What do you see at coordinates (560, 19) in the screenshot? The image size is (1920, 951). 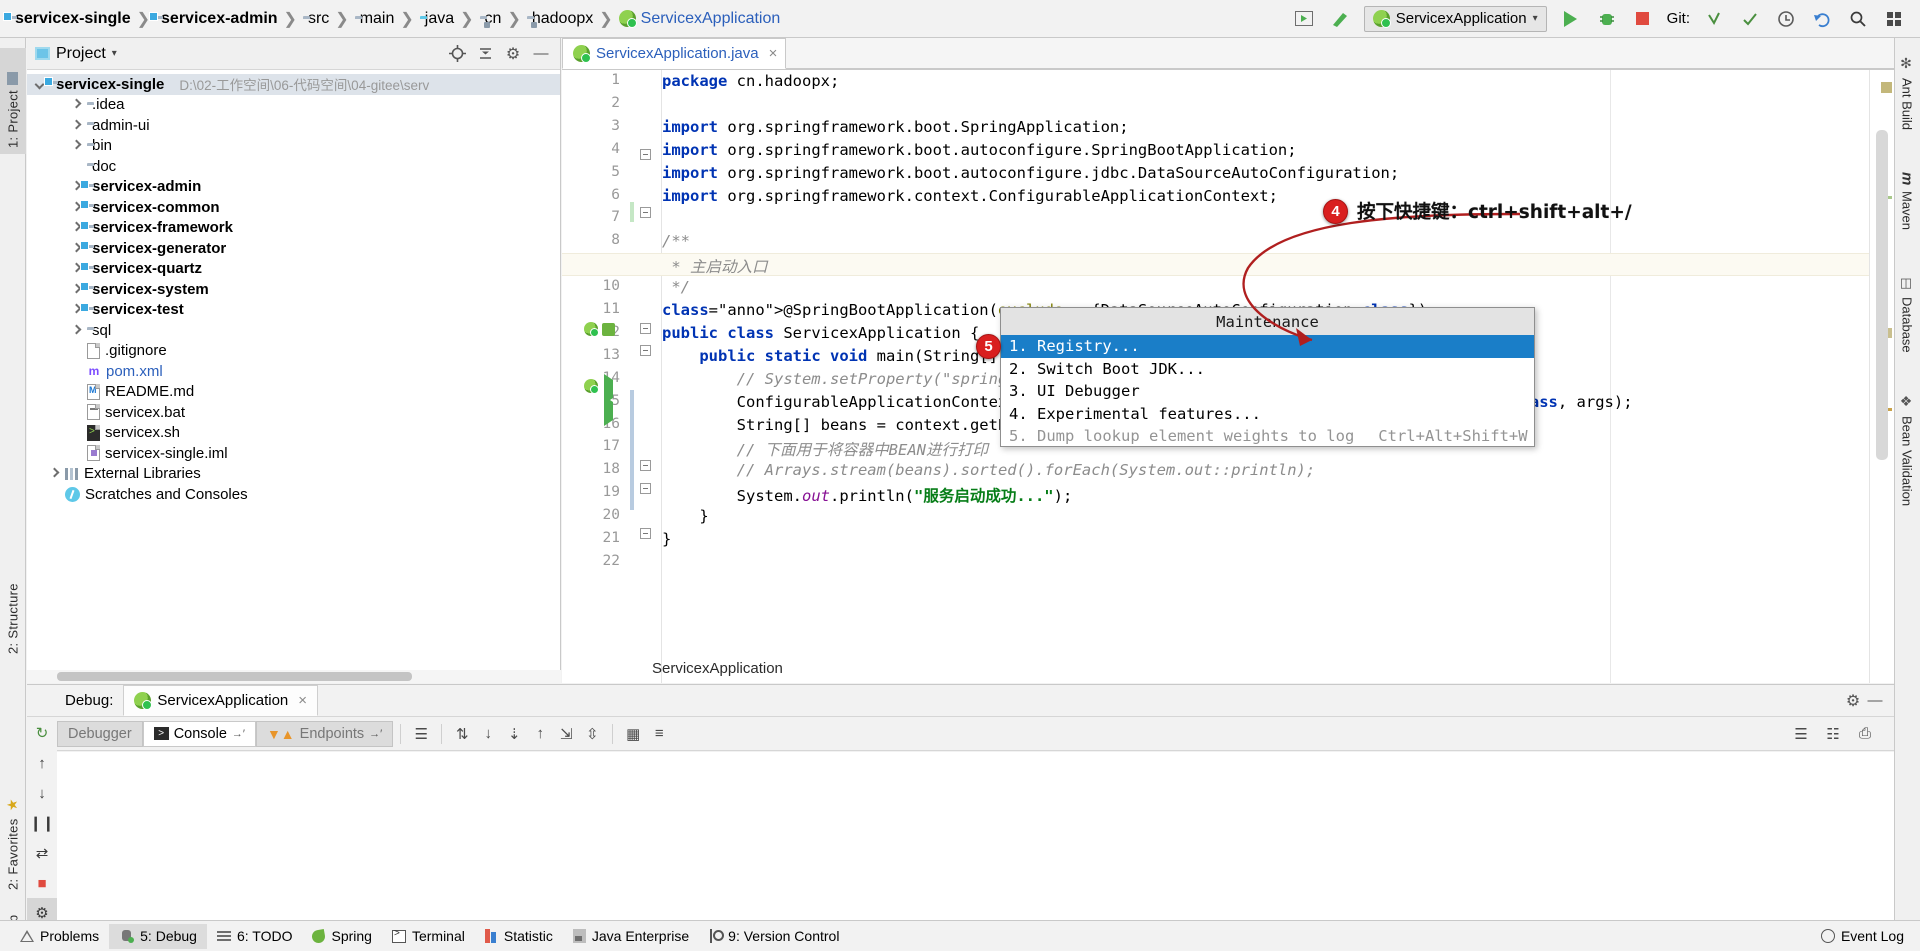 I see `breadcrumb-item-hadoopx: hadoopx` at bounding box center [560, 19].